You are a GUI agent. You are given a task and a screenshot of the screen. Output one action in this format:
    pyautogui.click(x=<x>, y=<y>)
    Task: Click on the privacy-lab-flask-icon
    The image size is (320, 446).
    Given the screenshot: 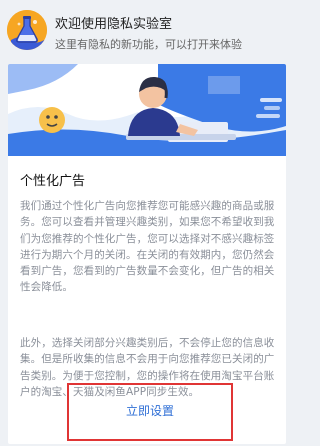 What is the action you would take?
    pyautogui.click(x=27, y=30)
    